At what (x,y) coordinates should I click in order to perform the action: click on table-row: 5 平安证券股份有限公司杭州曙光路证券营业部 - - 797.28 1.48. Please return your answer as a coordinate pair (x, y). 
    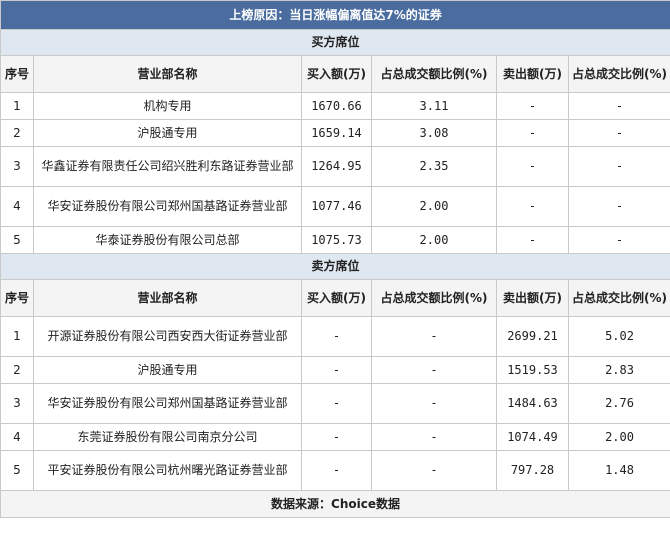
    Looking at the image, I should click on (335, 470).